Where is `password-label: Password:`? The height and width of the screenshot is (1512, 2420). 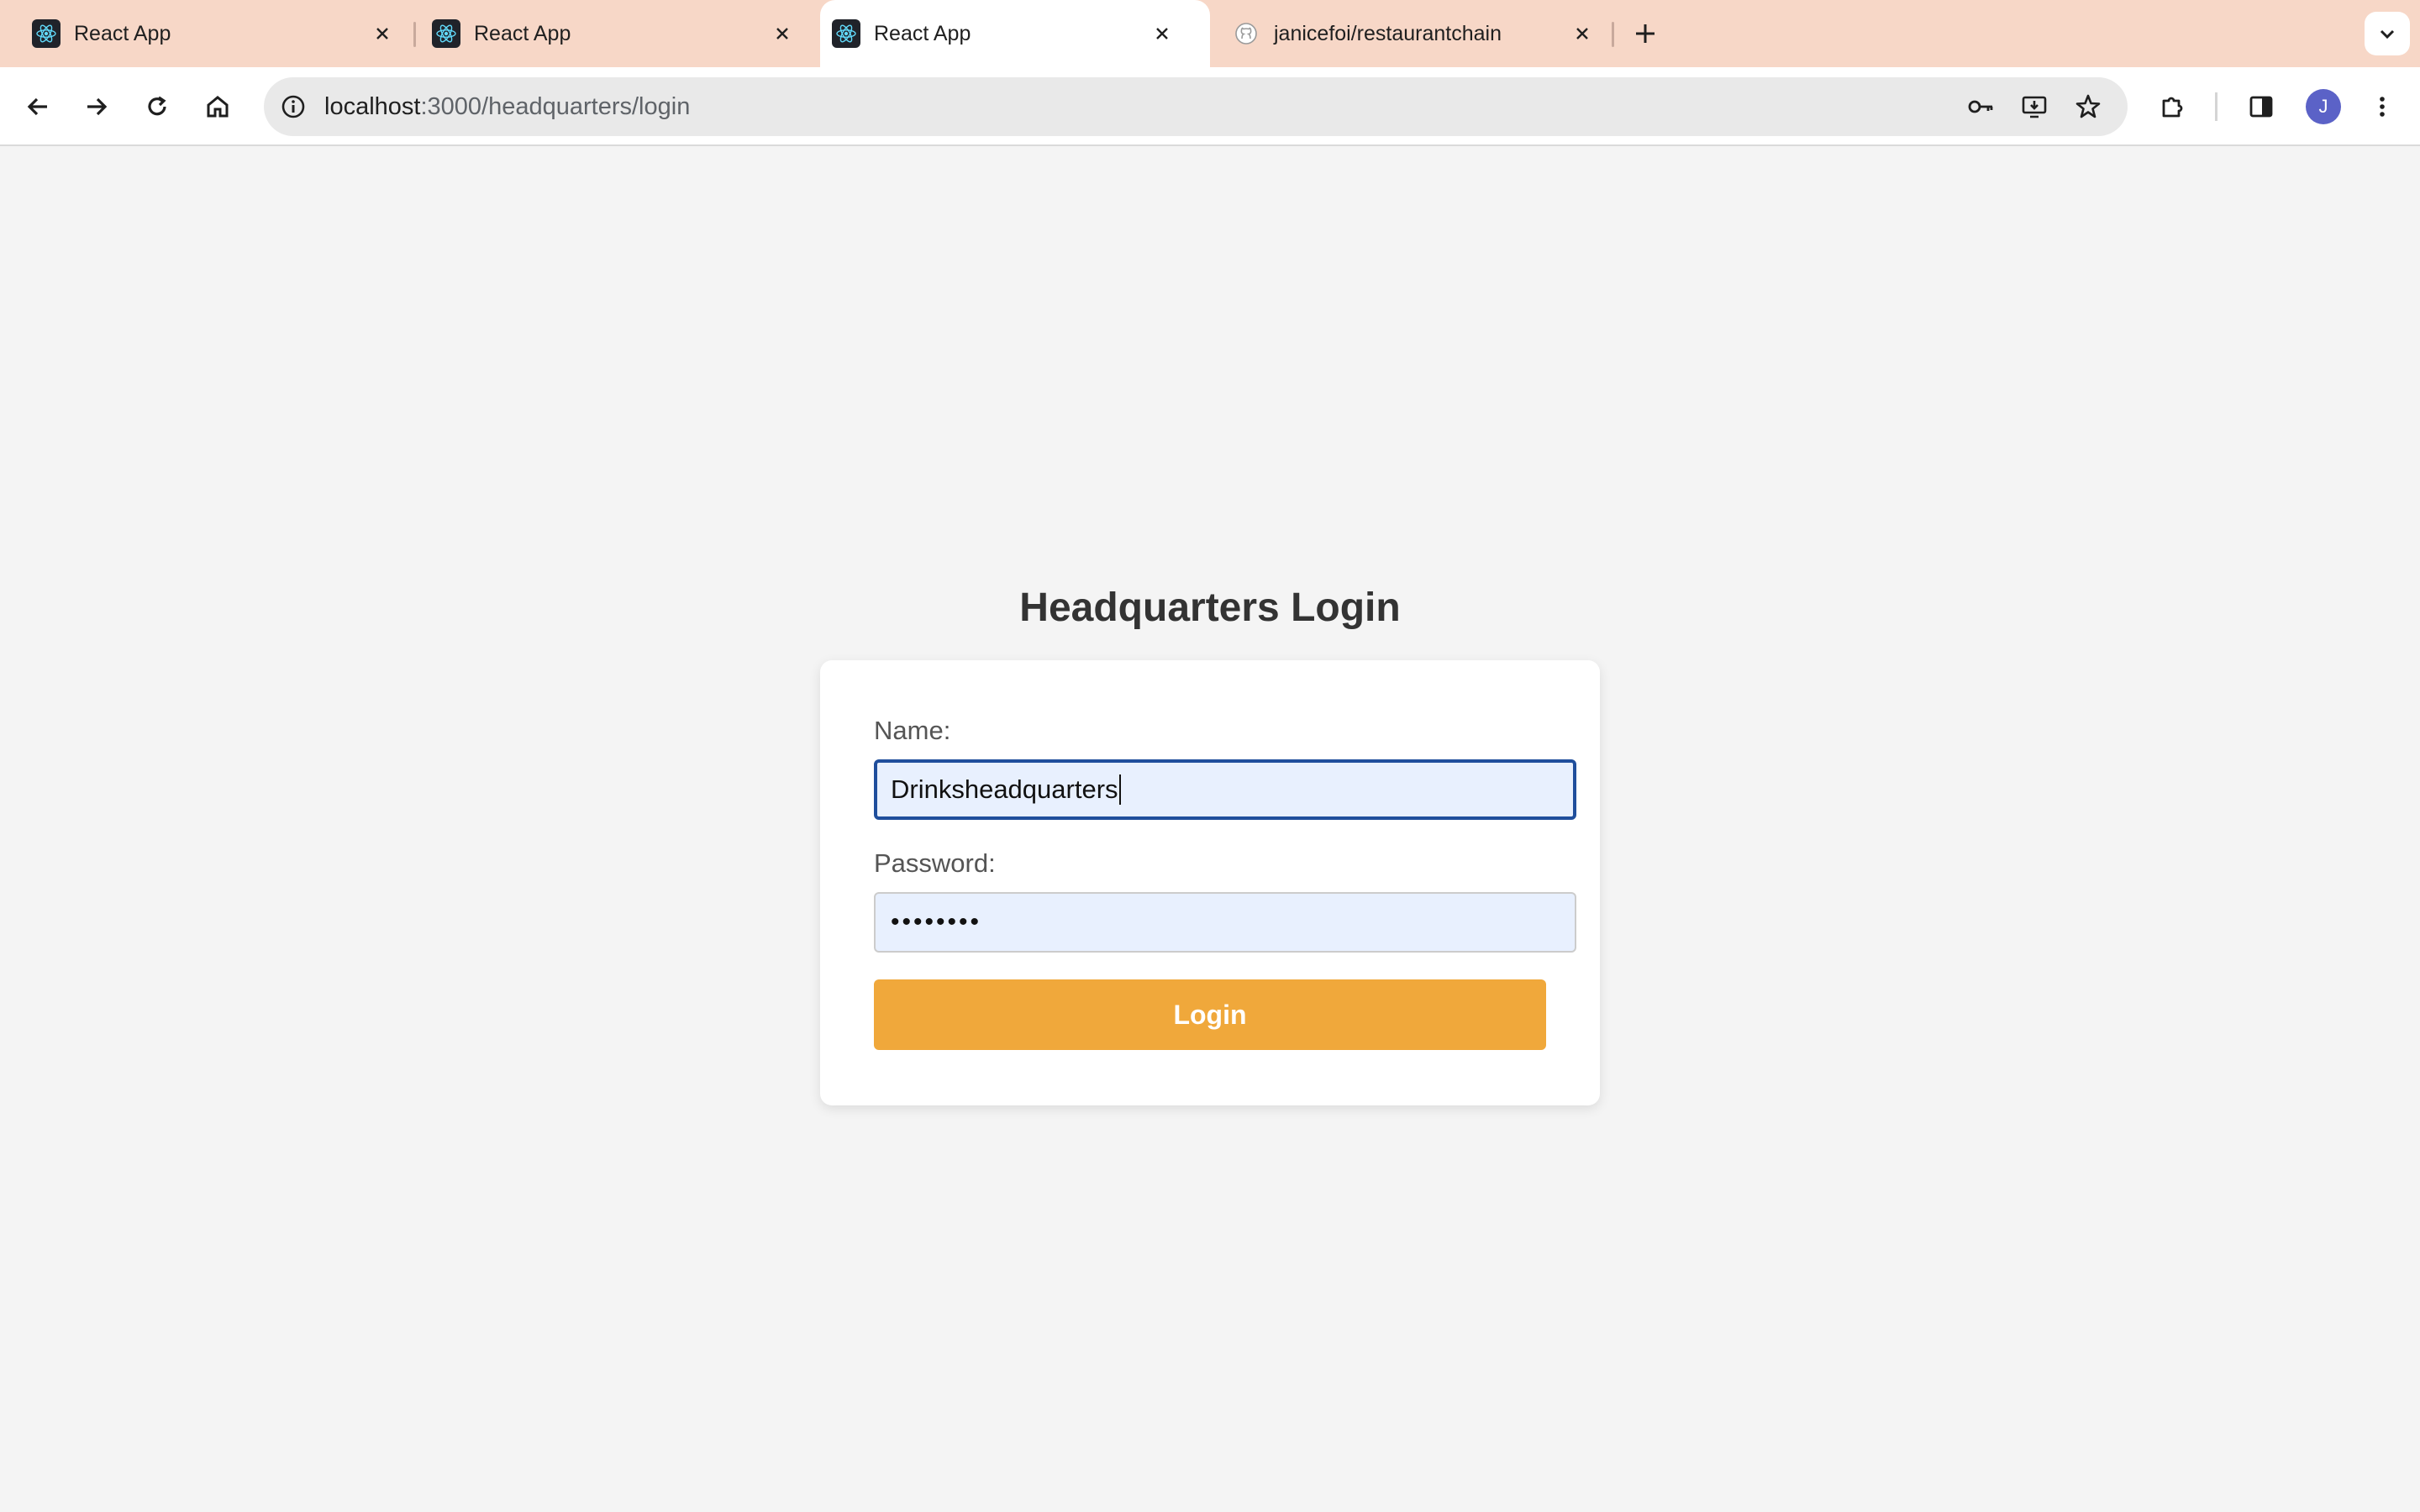 password-label: Password: is located at coordinates (935, 863).